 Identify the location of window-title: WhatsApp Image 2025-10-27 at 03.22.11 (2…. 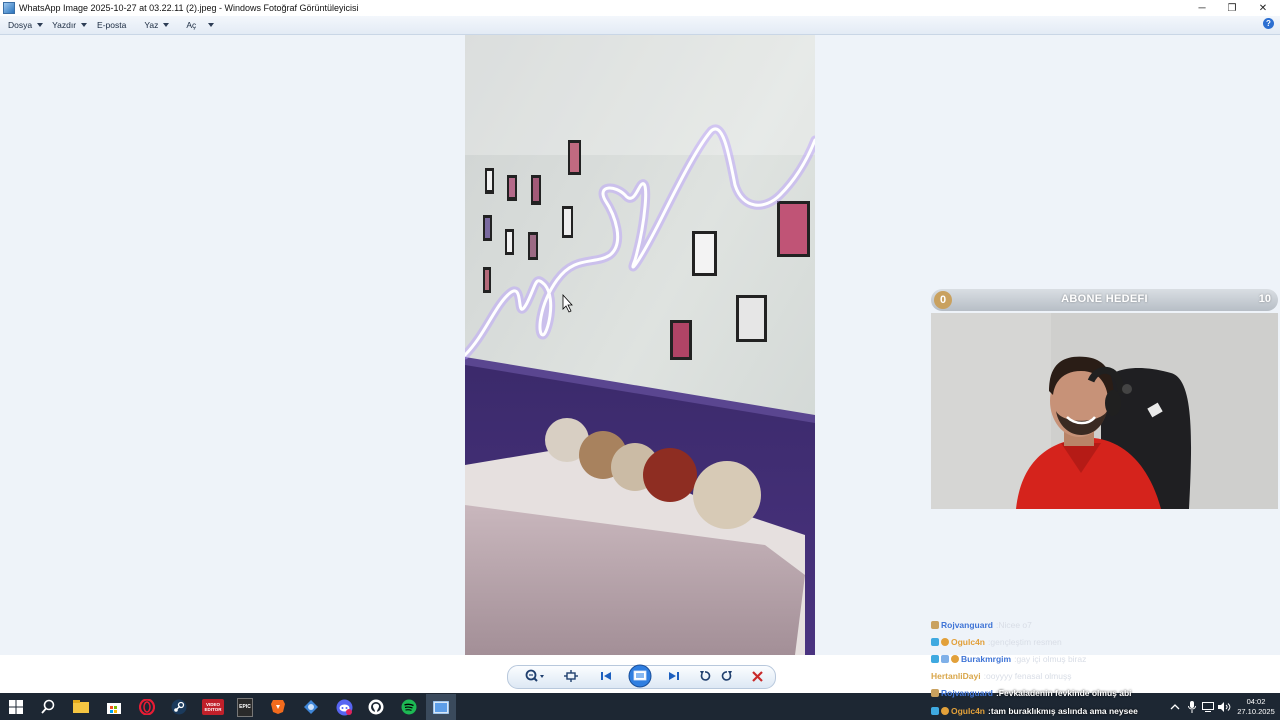
(189, 8).